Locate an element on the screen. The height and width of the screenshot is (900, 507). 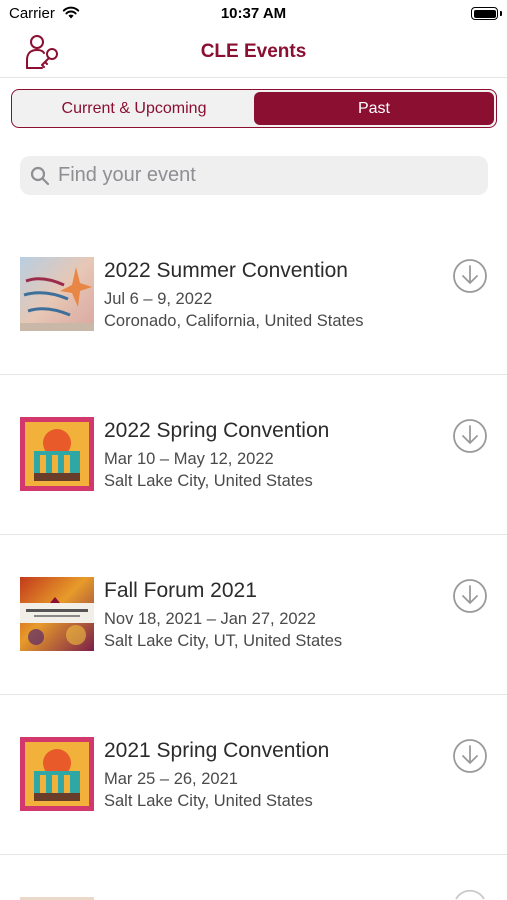
tab-current-upcoming: Current & Upcoming is located at coordinates (134, 108).